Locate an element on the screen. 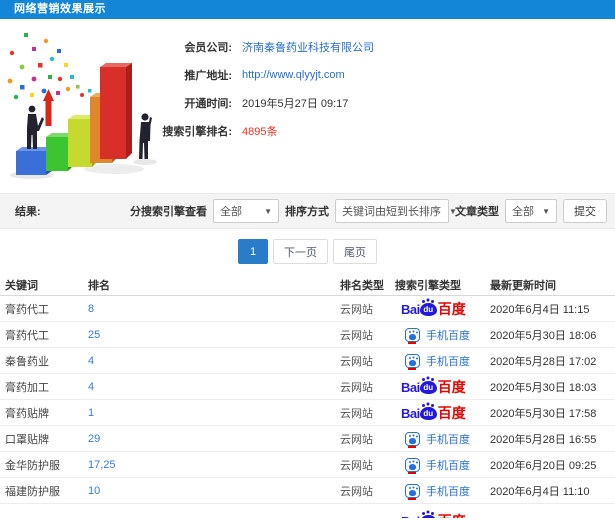 This screenshot has width=615, height=520. last-page-button: 尾页 is located at coordinates (355, 251).